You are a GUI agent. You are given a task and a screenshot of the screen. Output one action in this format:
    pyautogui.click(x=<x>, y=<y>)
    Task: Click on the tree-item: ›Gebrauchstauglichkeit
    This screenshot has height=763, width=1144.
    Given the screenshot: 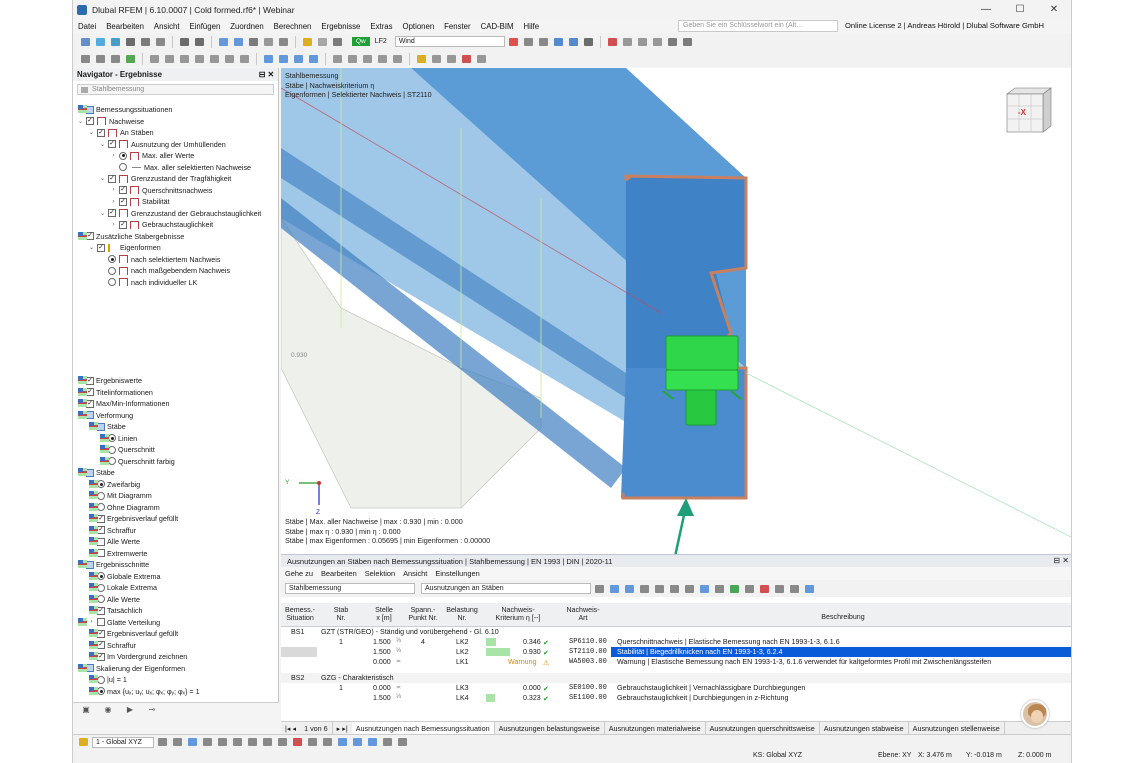 What is the action you would take?
    pyautogui.click(x=162, y=224)
    